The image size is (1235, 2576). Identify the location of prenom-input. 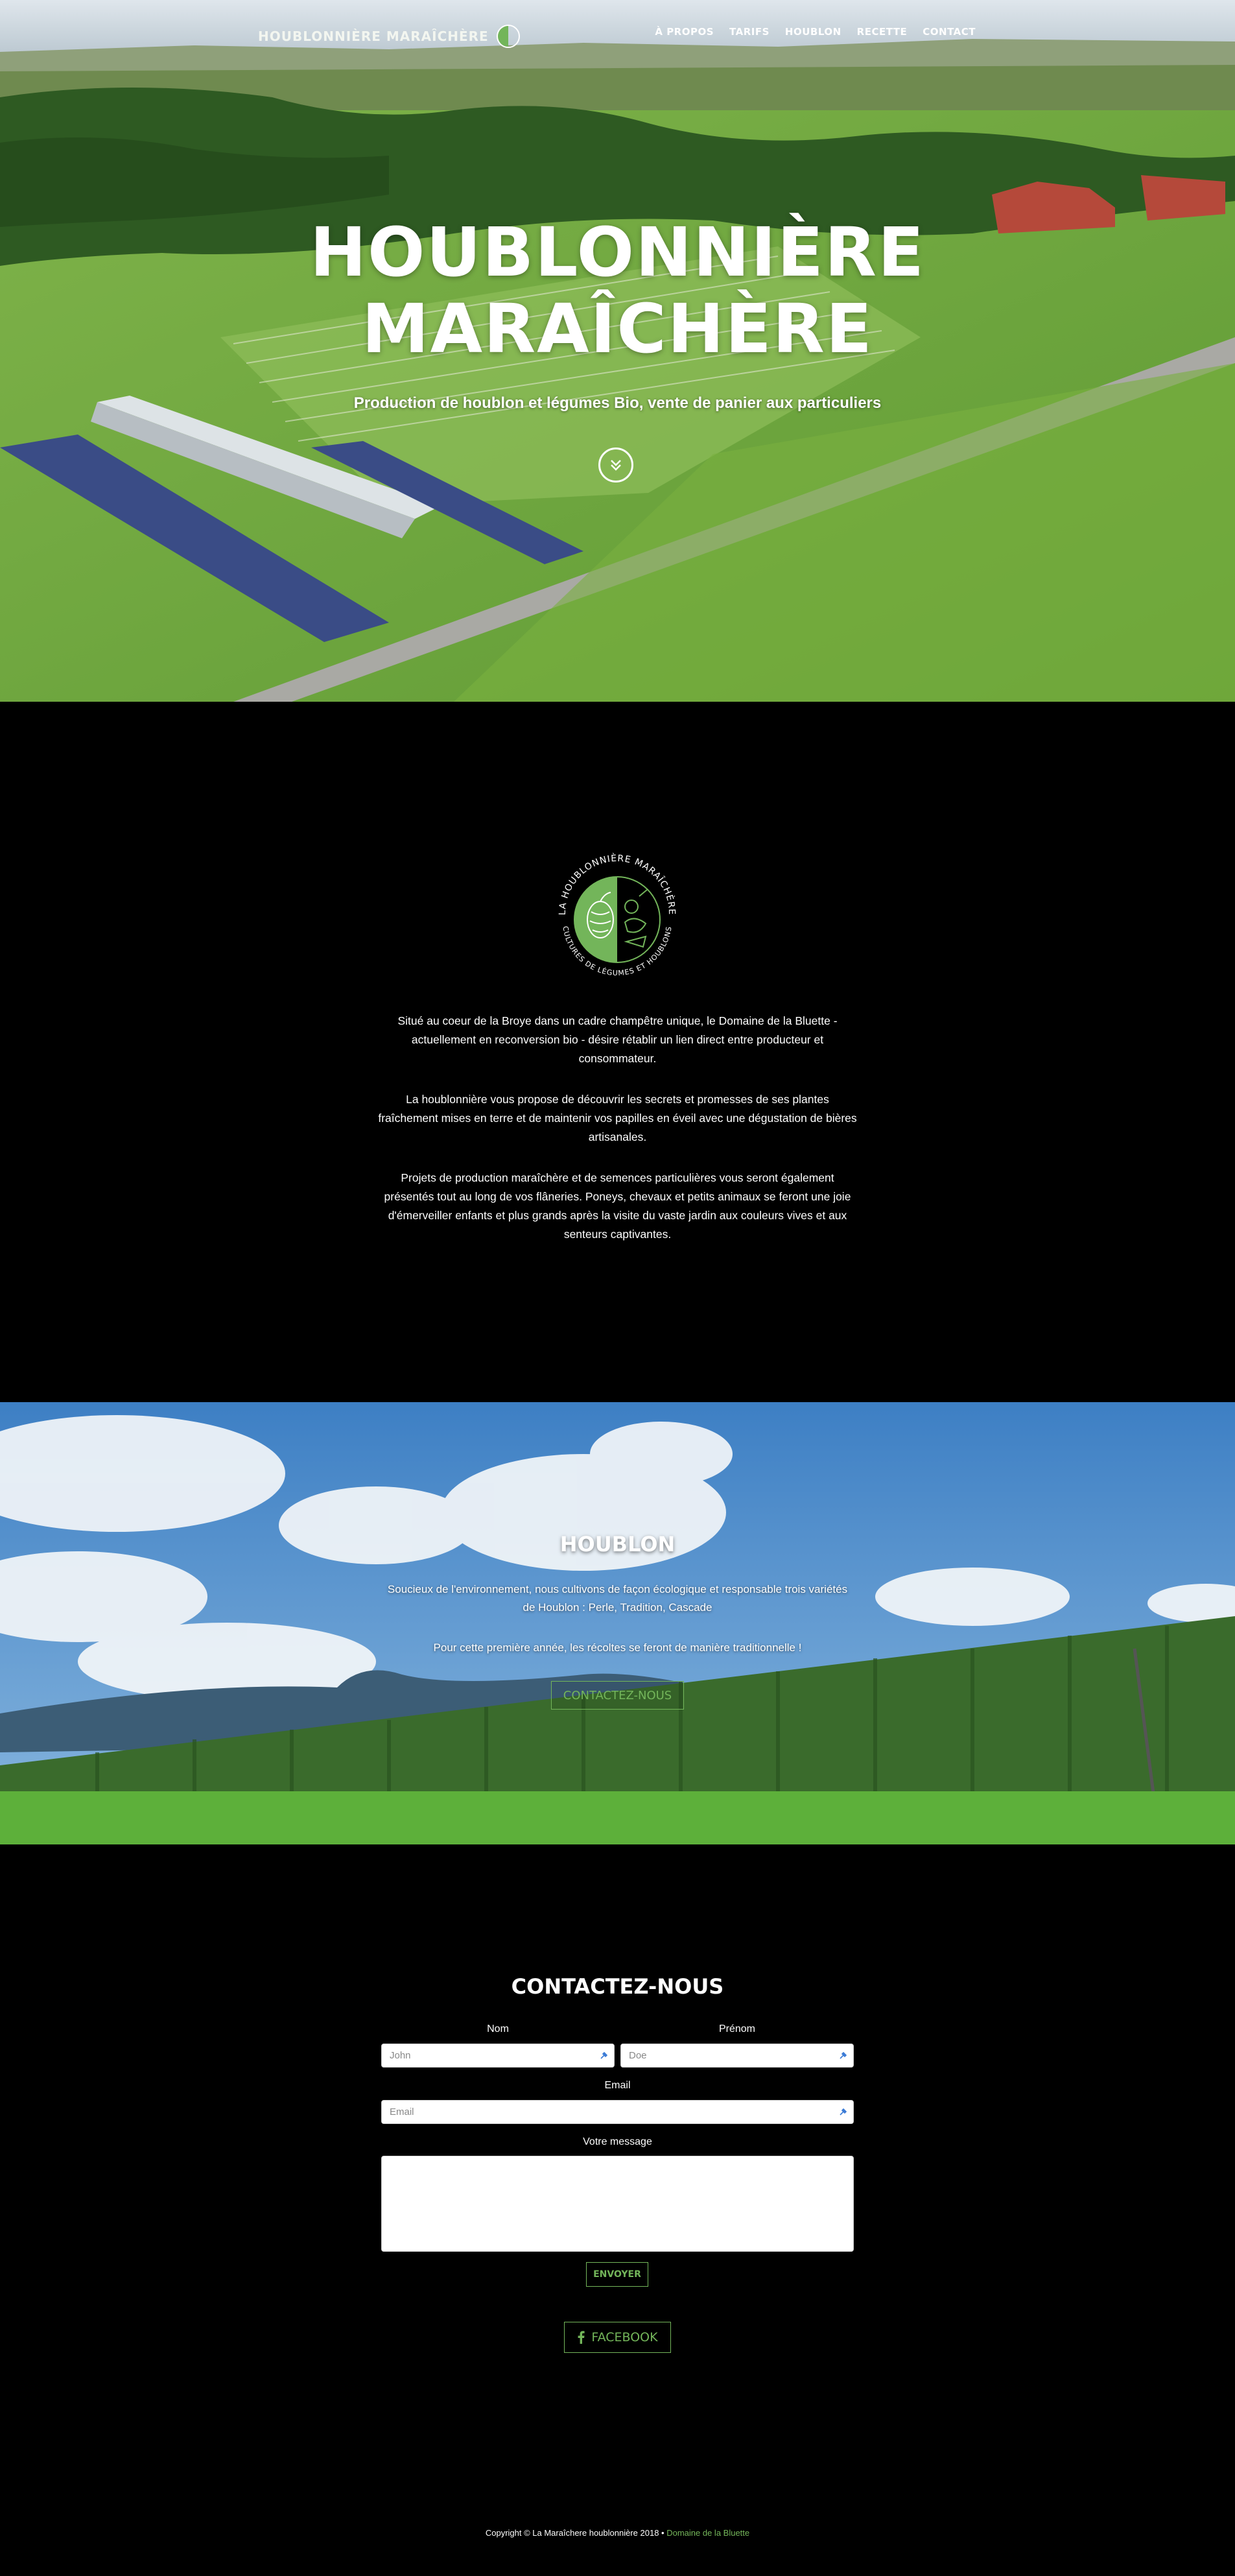
(737, 2055).